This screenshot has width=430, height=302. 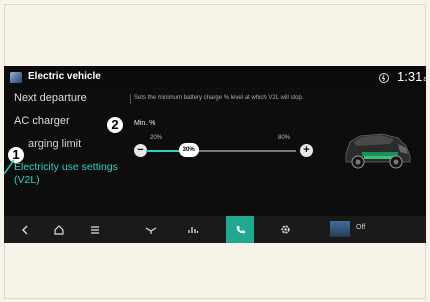 I want to click on annotation-pointer, so click(x=9, y=167).